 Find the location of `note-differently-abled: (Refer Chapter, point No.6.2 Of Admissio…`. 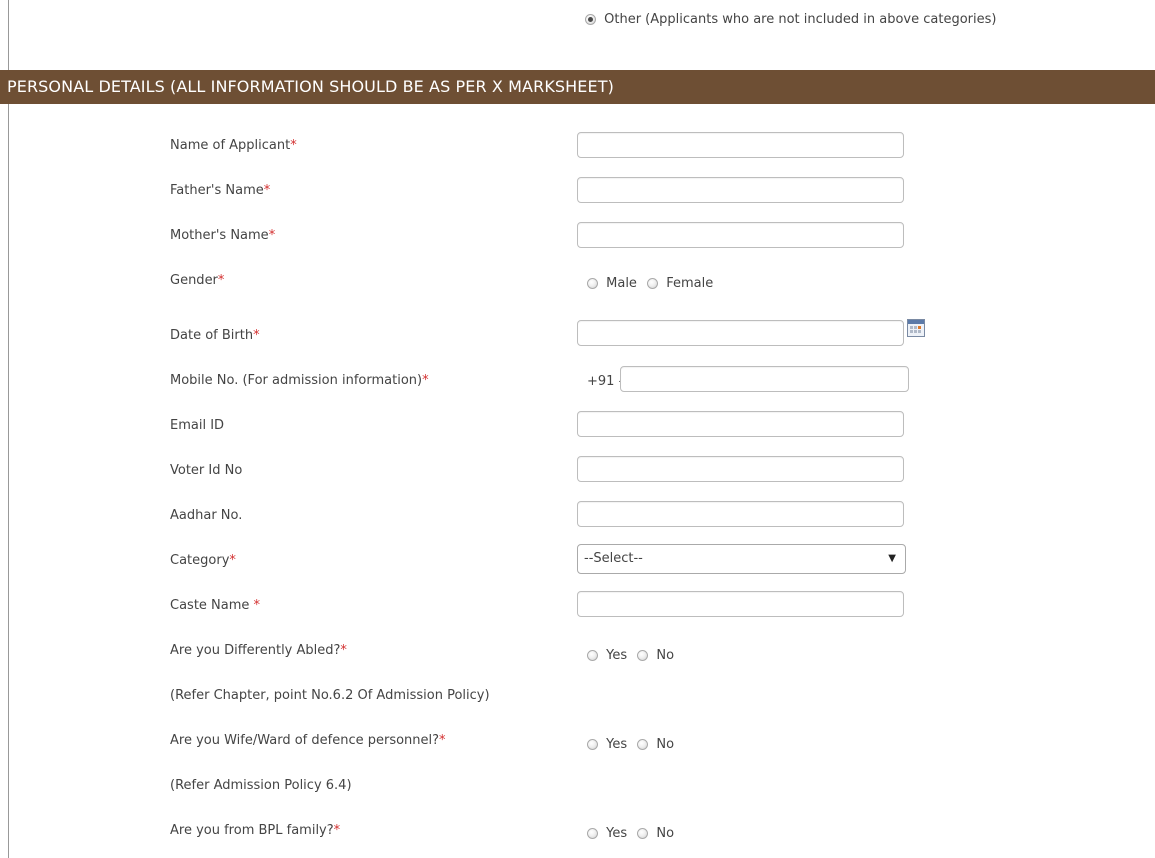

note-differently-abled: (Refer Chapter, point No.6.2 Of Admissio… is located at coordinates (330, 695).